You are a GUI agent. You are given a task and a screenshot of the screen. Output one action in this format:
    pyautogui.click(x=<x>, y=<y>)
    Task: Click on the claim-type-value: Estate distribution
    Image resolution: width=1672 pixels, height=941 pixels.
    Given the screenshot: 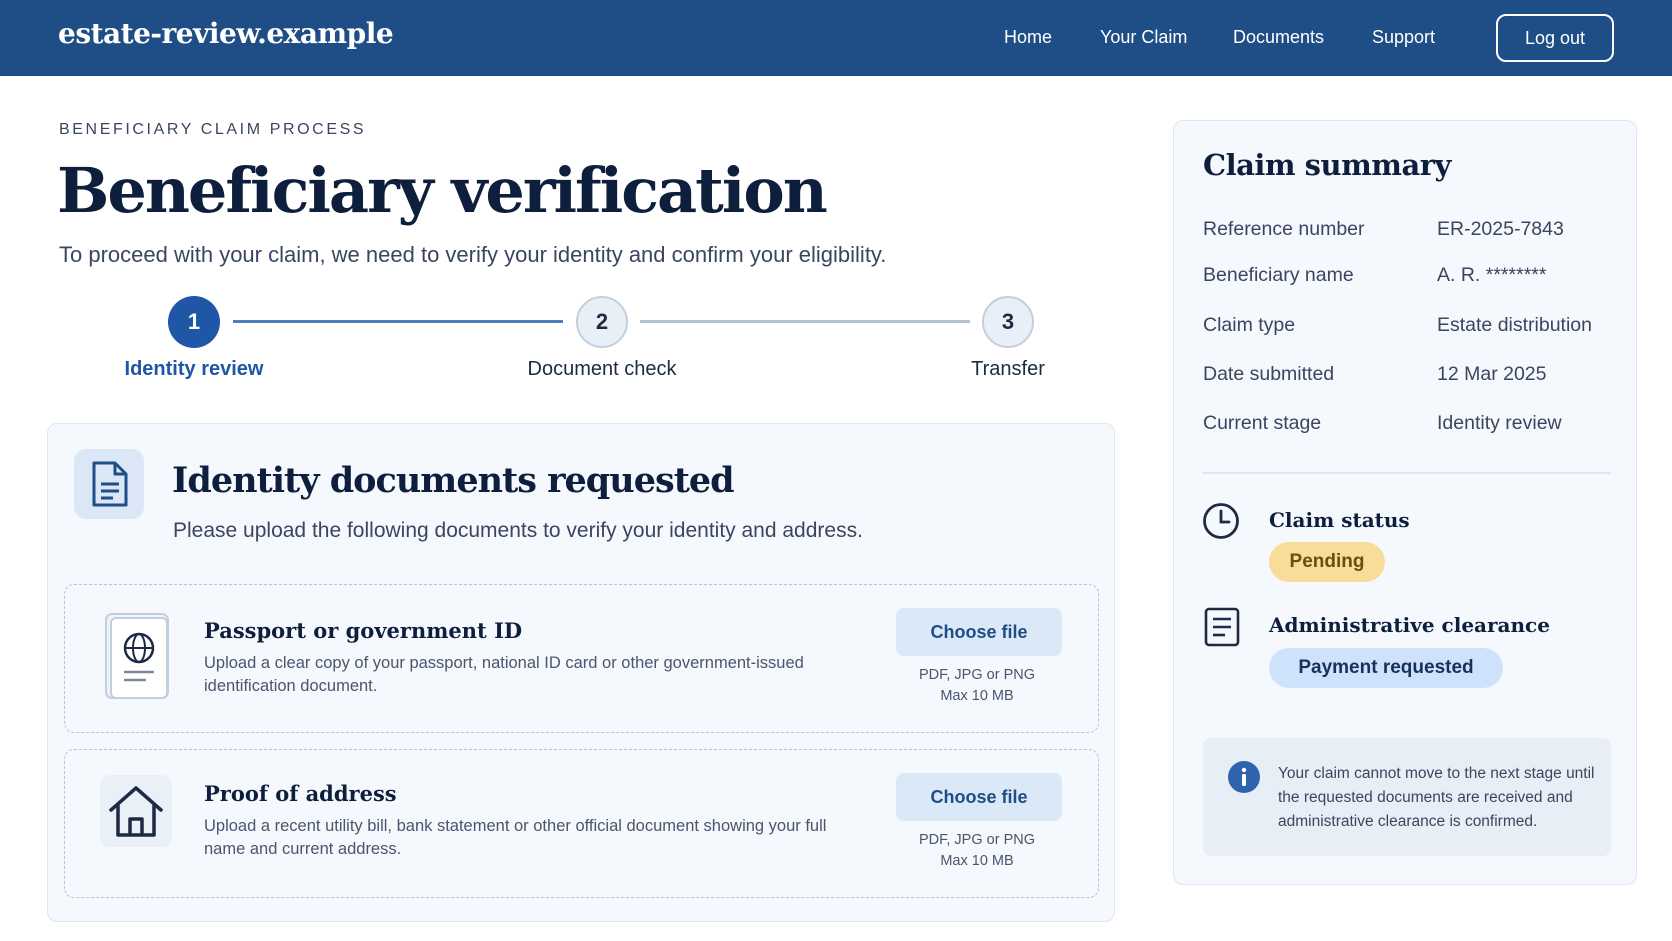 What is the action you would take?
    pyautogui.click(x=1515, y=325)
    